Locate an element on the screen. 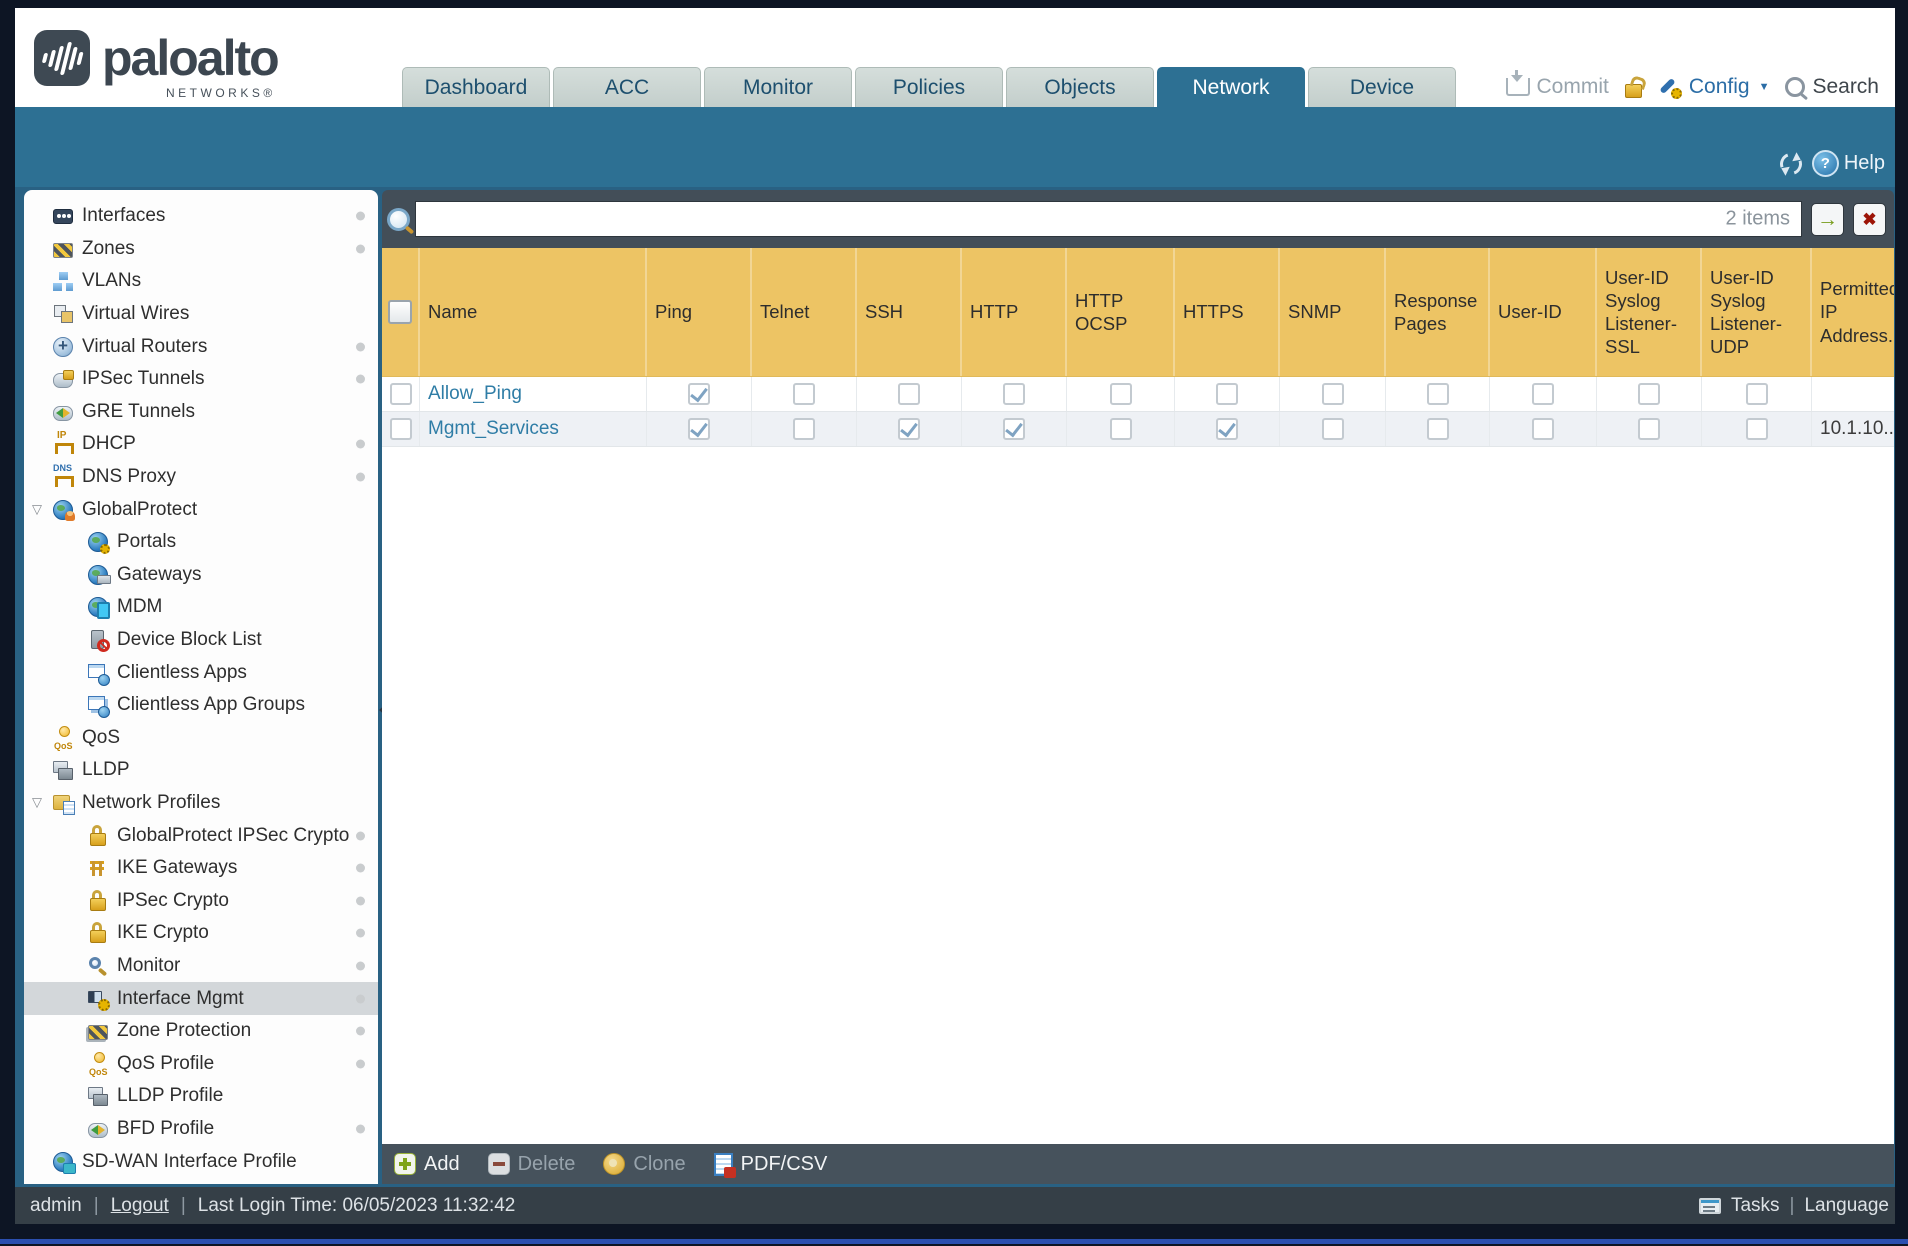  commit-icon is located at coordinates (1517, 83).